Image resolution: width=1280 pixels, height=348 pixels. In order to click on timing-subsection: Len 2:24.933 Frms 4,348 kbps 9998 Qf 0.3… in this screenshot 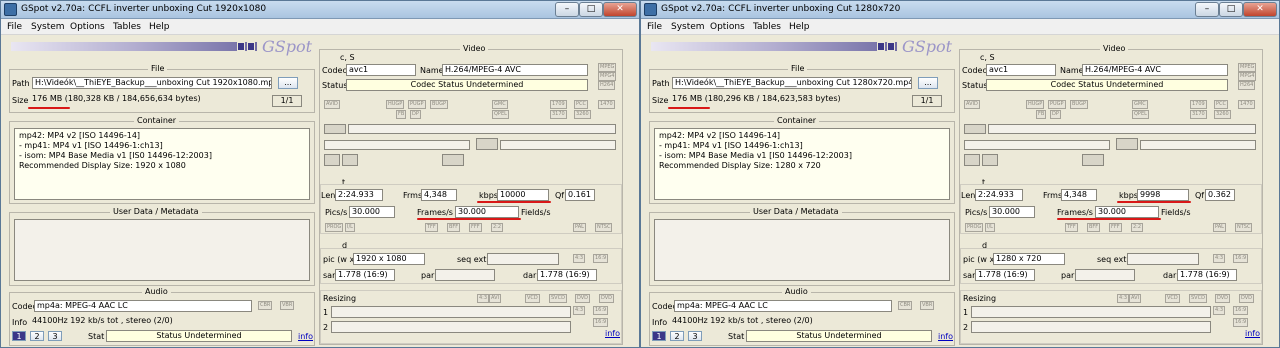, I will do `click(1111, 209)`.